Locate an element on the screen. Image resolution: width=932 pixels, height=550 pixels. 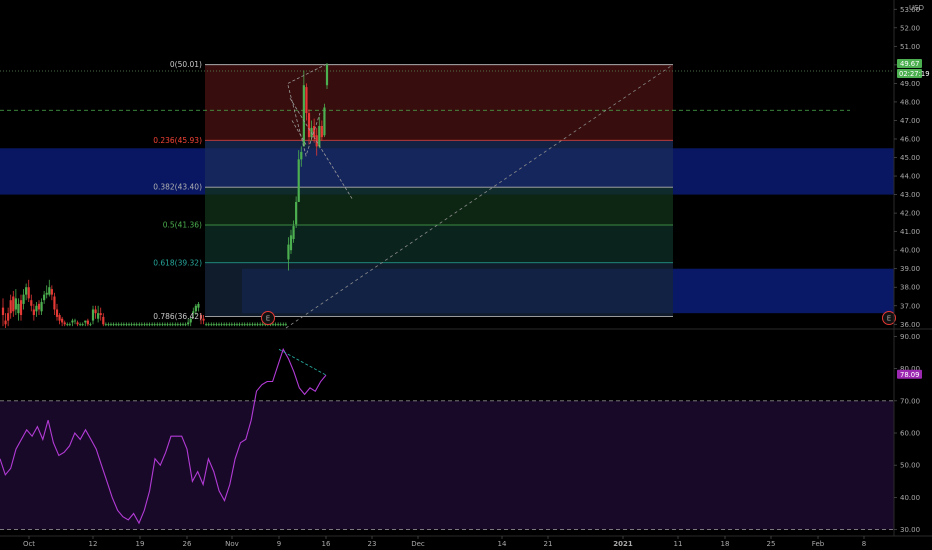
fib-level-label: 0(50.01) is located at coordinates (186, 64).